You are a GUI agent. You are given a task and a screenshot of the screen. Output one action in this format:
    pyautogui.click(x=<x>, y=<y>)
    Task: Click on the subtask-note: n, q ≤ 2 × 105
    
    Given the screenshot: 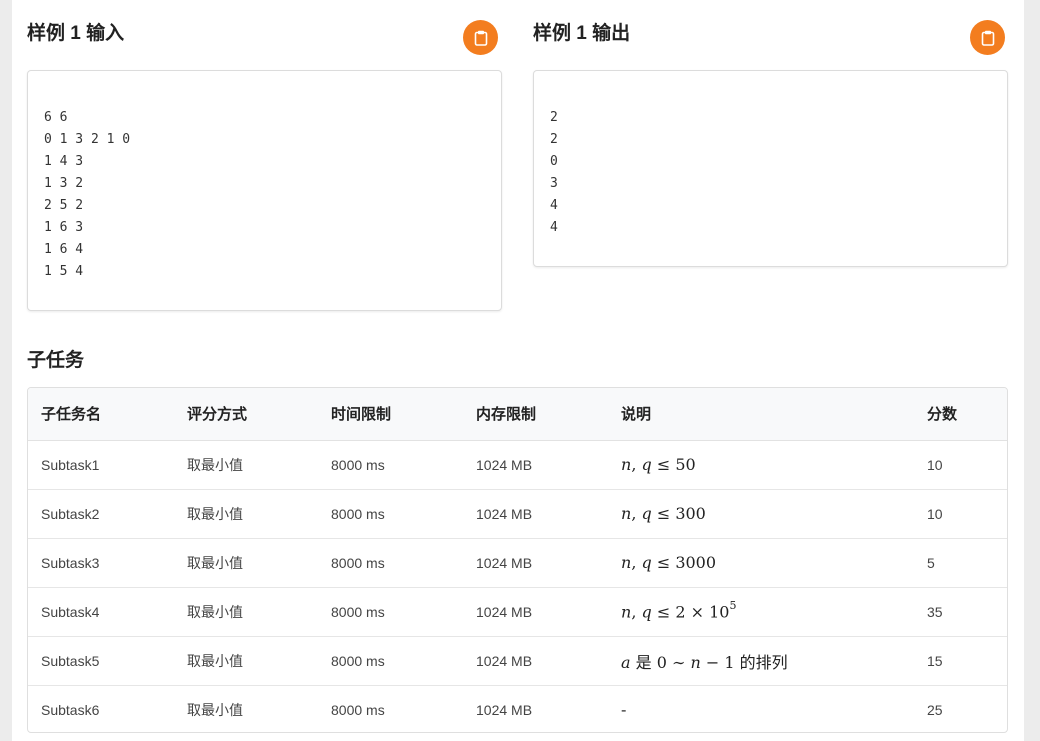 What is the action you would take?
    pyautogui.click(x=761, y=611)
    